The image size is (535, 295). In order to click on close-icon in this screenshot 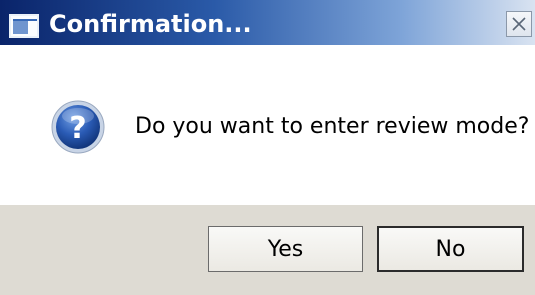, I will do `click(519, 24)`.